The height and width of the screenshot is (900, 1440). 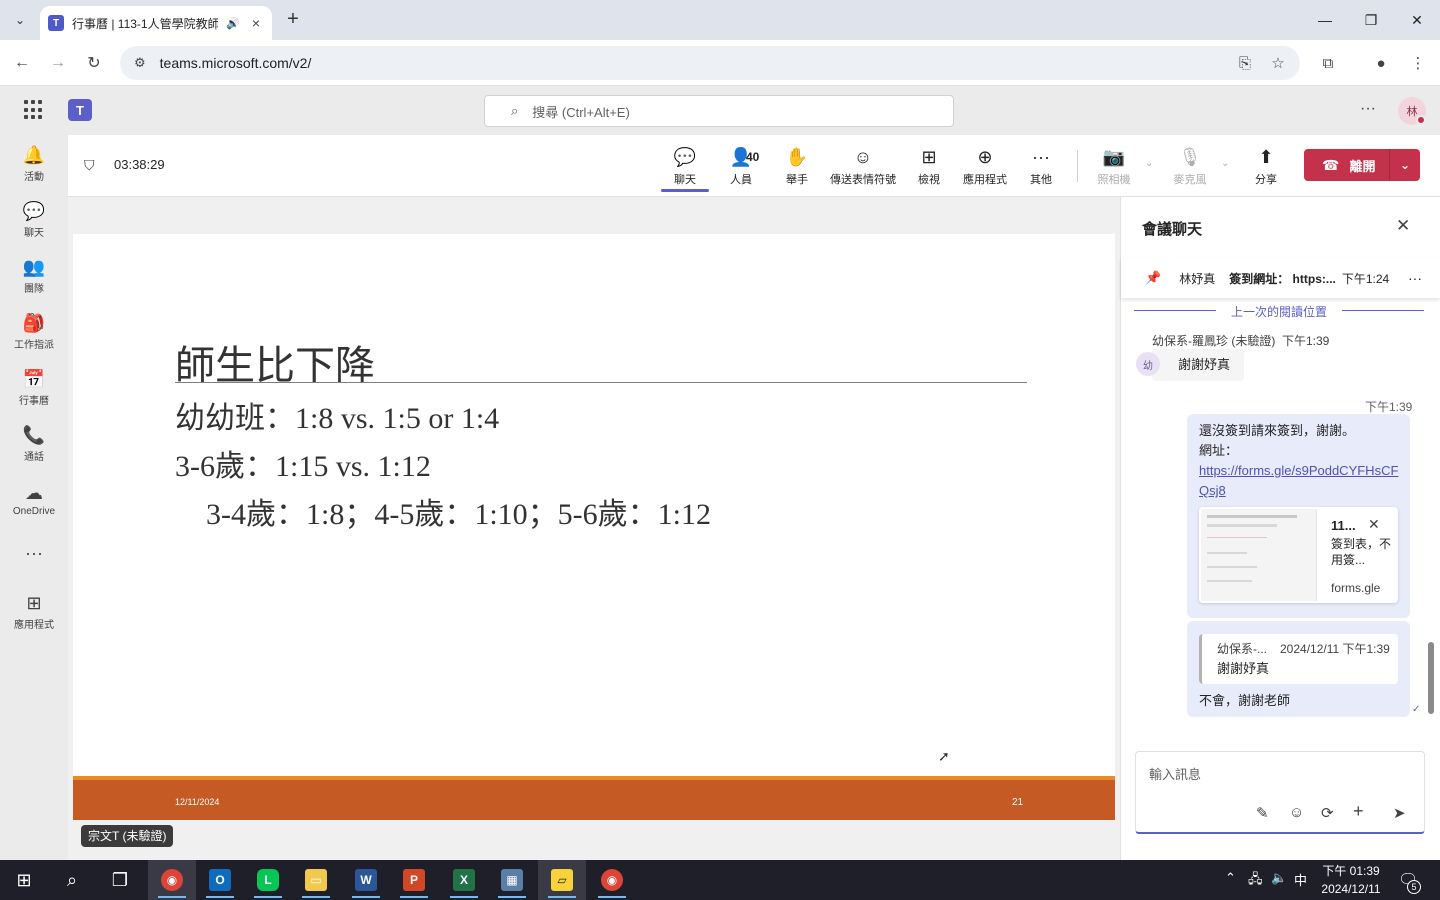 I want to click on add-icon: +, so click(x=1358, y=811).